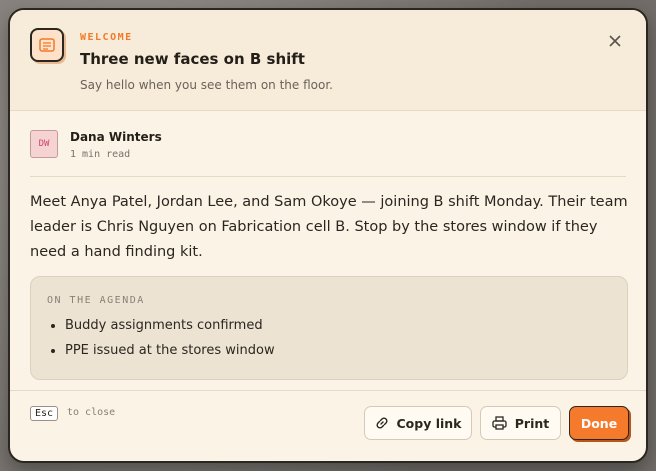  What do you see at coordinates (106, 37) in the screenshot?
I see `eyebrow-label: WELCOME` at bounding box center [106, 37].